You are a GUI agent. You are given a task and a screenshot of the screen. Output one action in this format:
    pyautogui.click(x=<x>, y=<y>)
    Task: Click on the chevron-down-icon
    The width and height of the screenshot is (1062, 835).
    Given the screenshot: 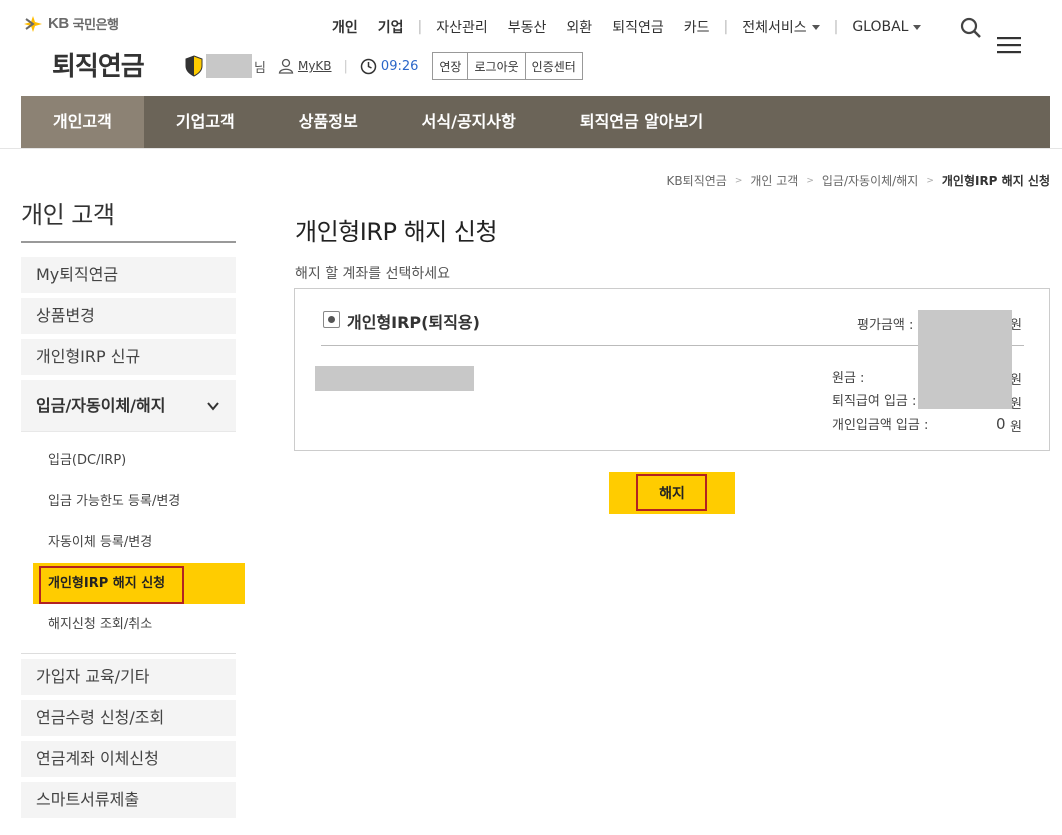 What is the action you would take?
    pyautogui.click(x=213, y=406)
    